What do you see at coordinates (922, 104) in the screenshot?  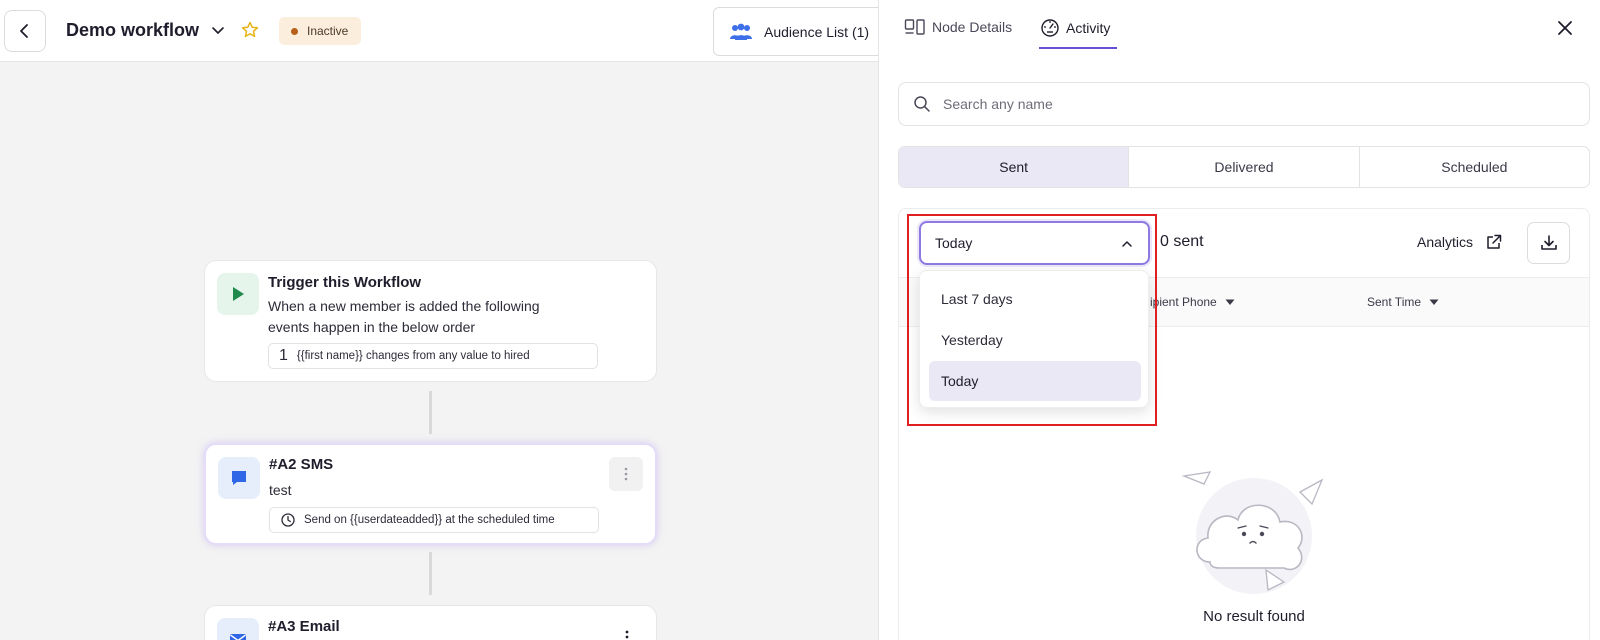 I see `search-icon` at bounding box center [922, 104].